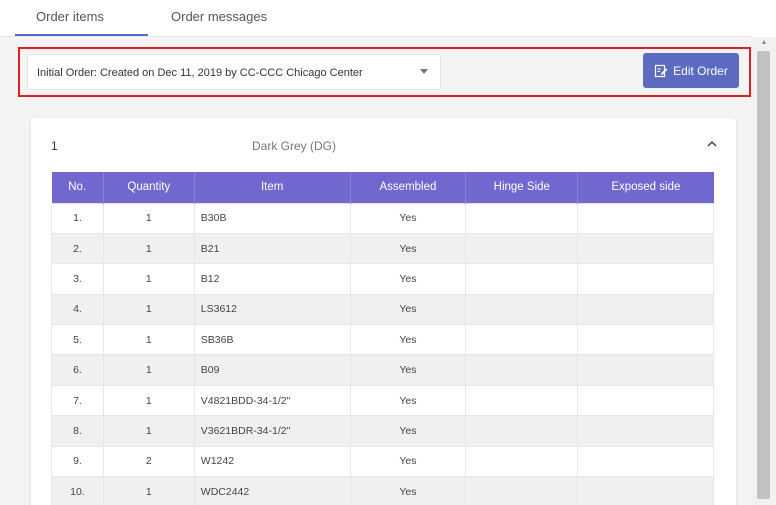 The height and width of the screenshot is (505, 776). I want to click on row-number: 9., so click(77, 461).